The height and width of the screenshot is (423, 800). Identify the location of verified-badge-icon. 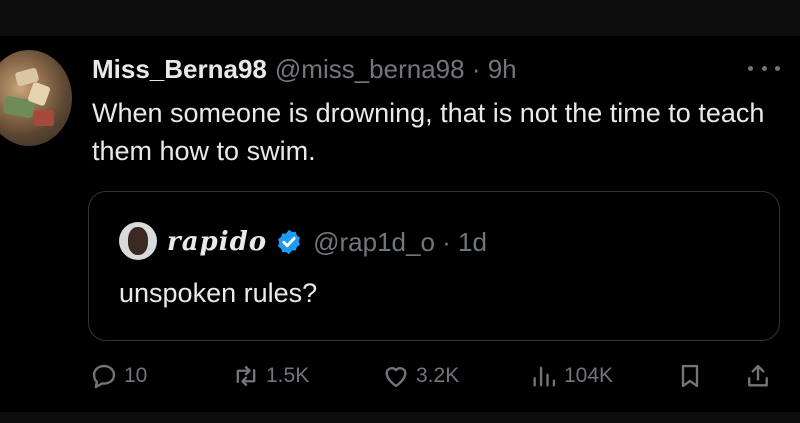
(289, 242).